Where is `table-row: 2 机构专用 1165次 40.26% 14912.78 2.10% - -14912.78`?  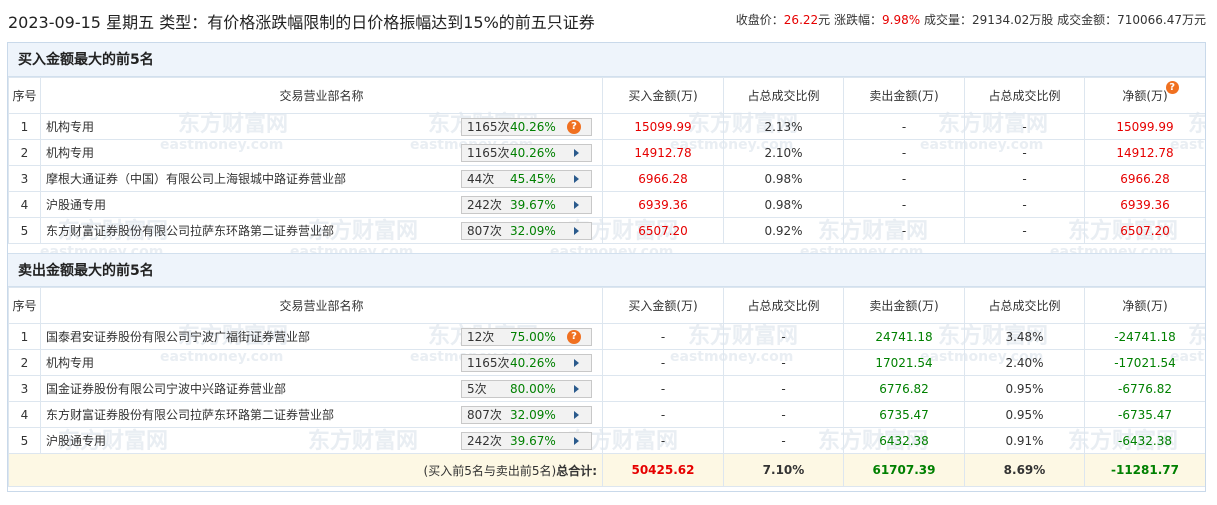 table-row: 2 机构专用 1165次 40.26% 14912.78 2.10% - -14912.78 is located at coordinates (606, 152).